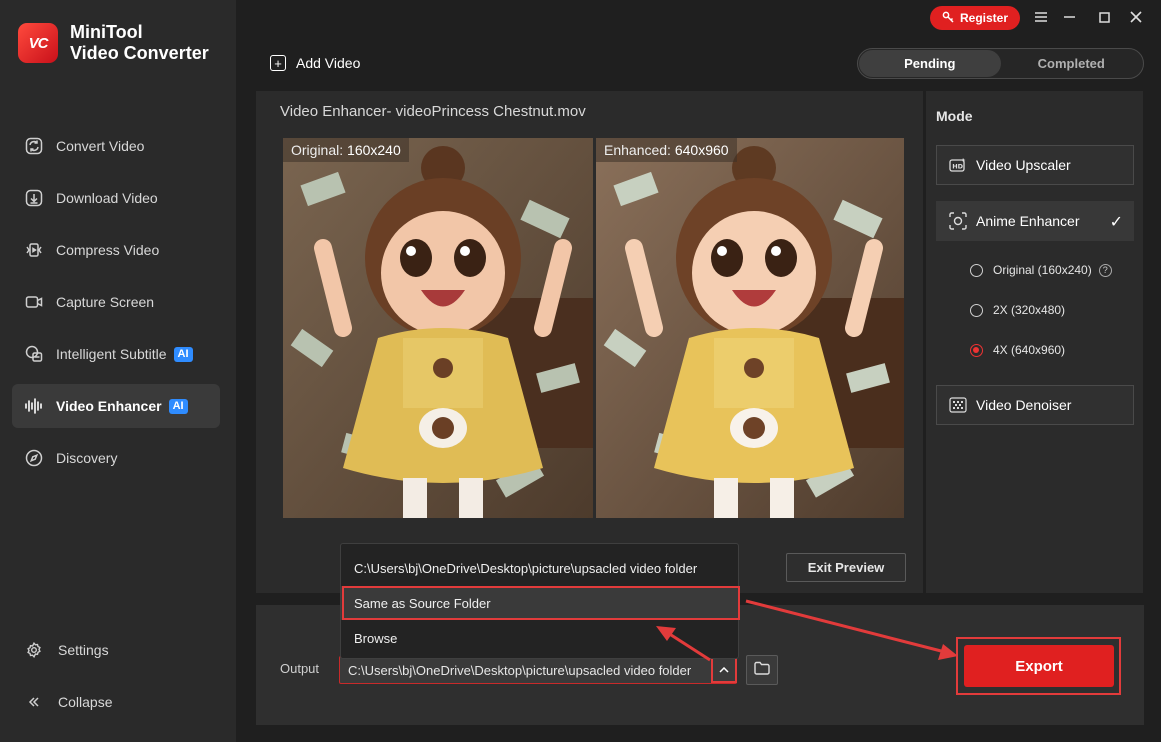  I want to click on collapse-label: Collapse, so click(85, 702).